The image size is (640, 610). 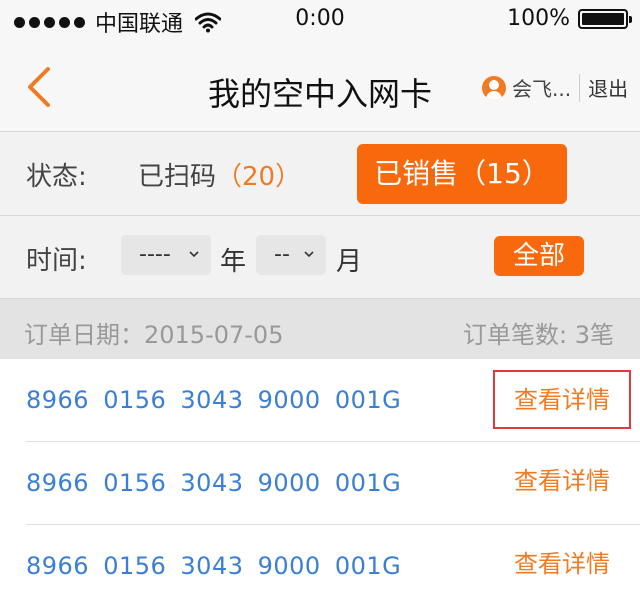 I want to click on month-unit: 月, so click(x=349, y=262).